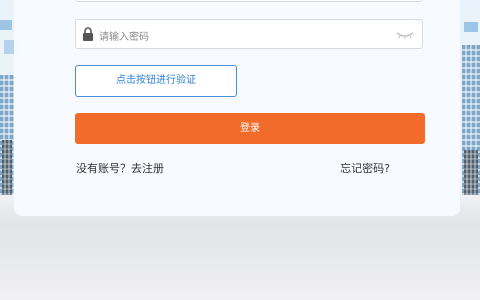 This screenshot has height=300, width=480. Describe the element at coordinates (470, 97) in the screenshot. I see `background-city-right` at that location.